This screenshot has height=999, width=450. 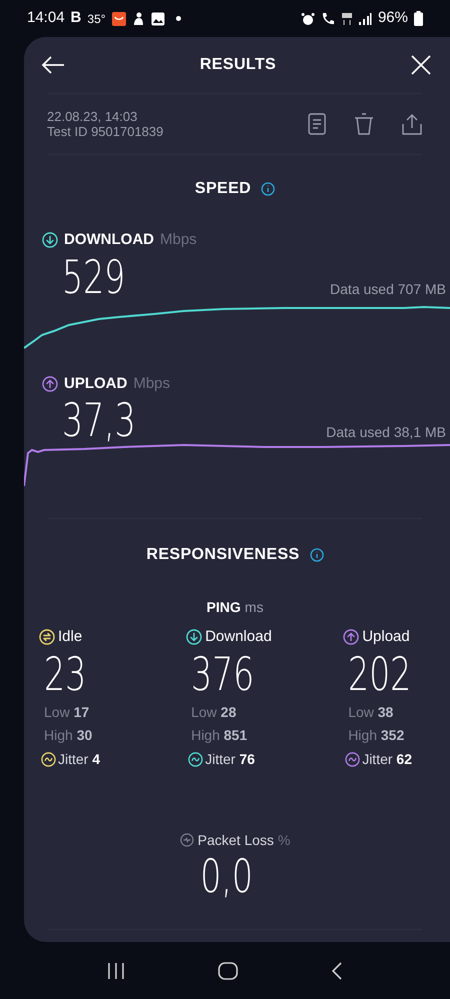 I want to click on document-icon, so click(x=317, y=124).